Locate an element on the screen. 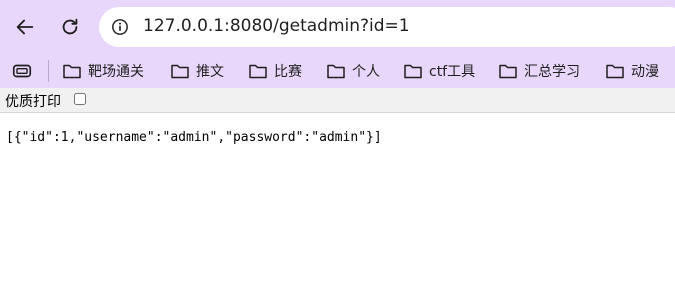  bookmark-folder-3: 个人 is located at coordinates (353, 71).